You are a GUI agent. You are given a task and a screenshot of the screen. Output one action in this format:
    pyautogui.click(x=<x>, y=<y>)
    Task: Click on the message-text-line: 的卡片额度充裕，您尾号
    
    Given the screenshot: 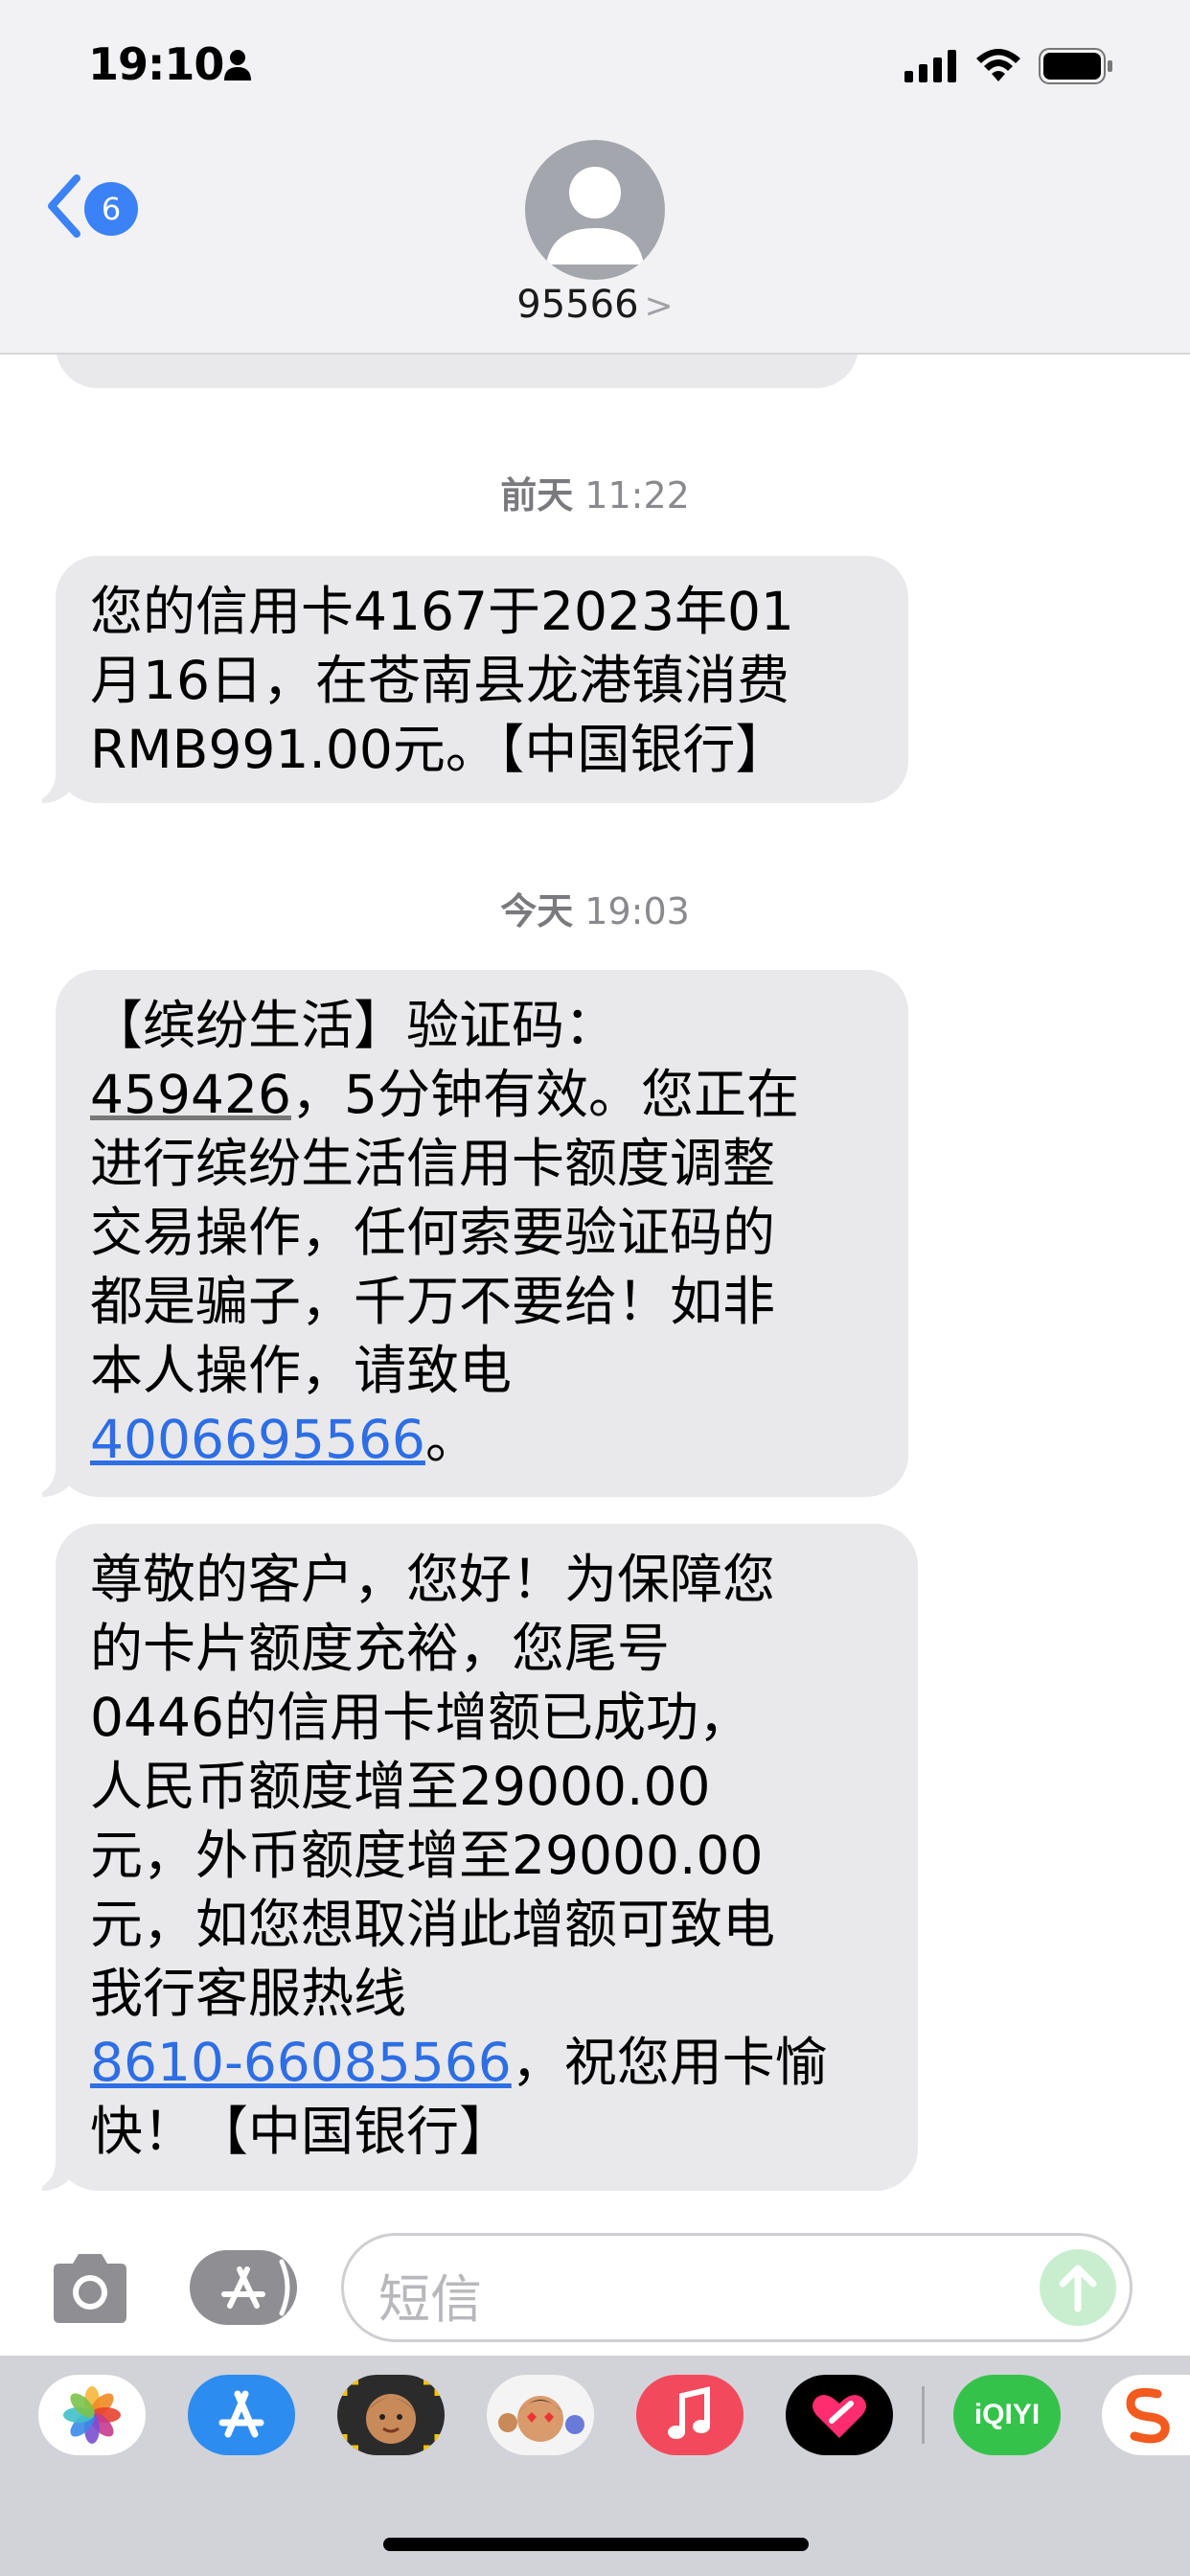 What is the action you would take?
    pyautogui.click(x=381, y=1648)
    